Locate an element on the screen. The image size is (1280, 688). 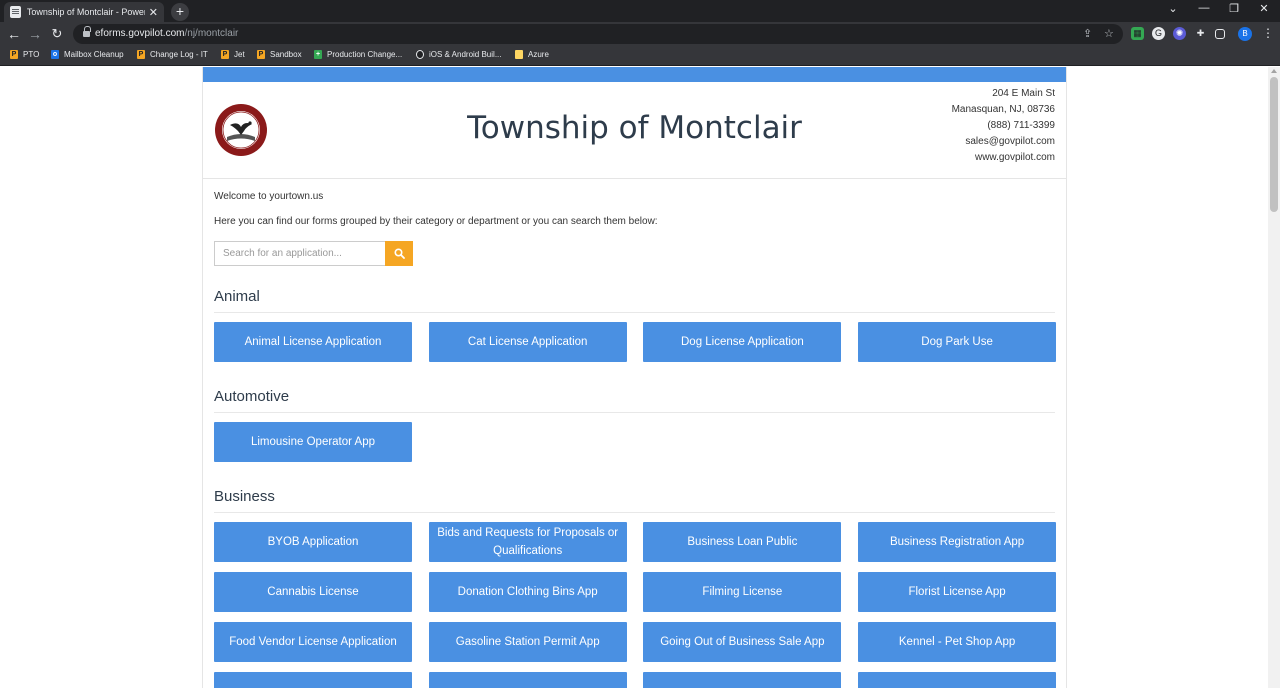
browser-tab: Township of Montclair - Powered ✕ is located at coordinates (84, 12).